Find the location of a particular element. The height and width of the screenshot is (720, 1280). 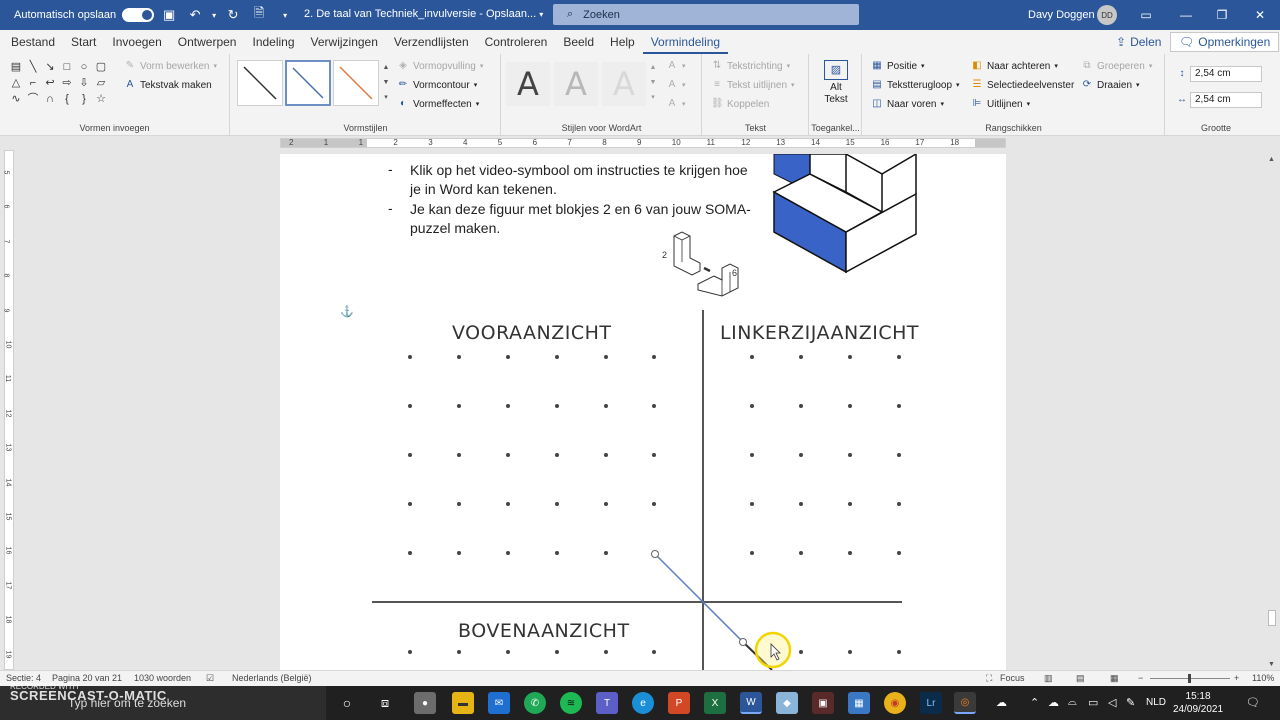

group-button: ⧉ Groeperen ▾ is located at coordinates (1116, 66).